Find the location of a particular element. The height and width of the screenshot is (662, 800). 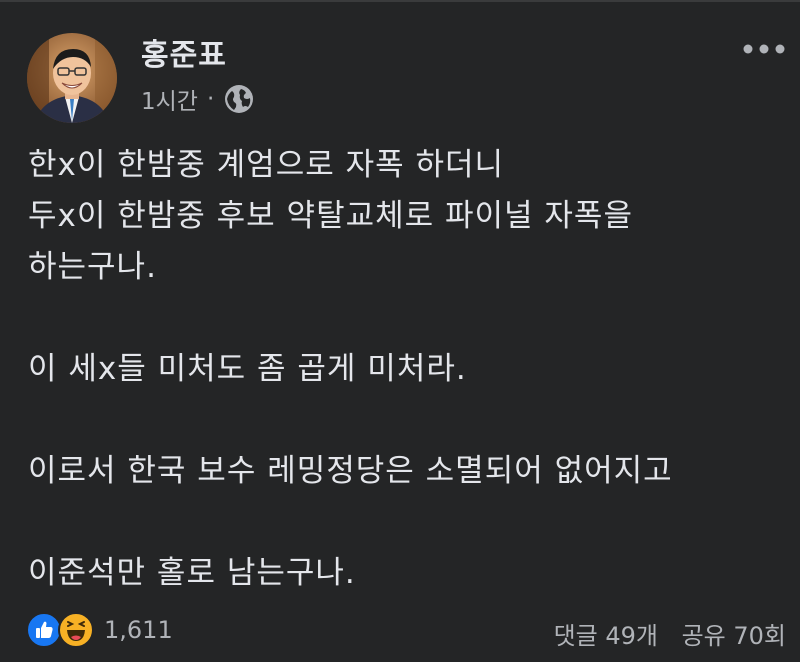

avatar is located at coordinates (72, 78).